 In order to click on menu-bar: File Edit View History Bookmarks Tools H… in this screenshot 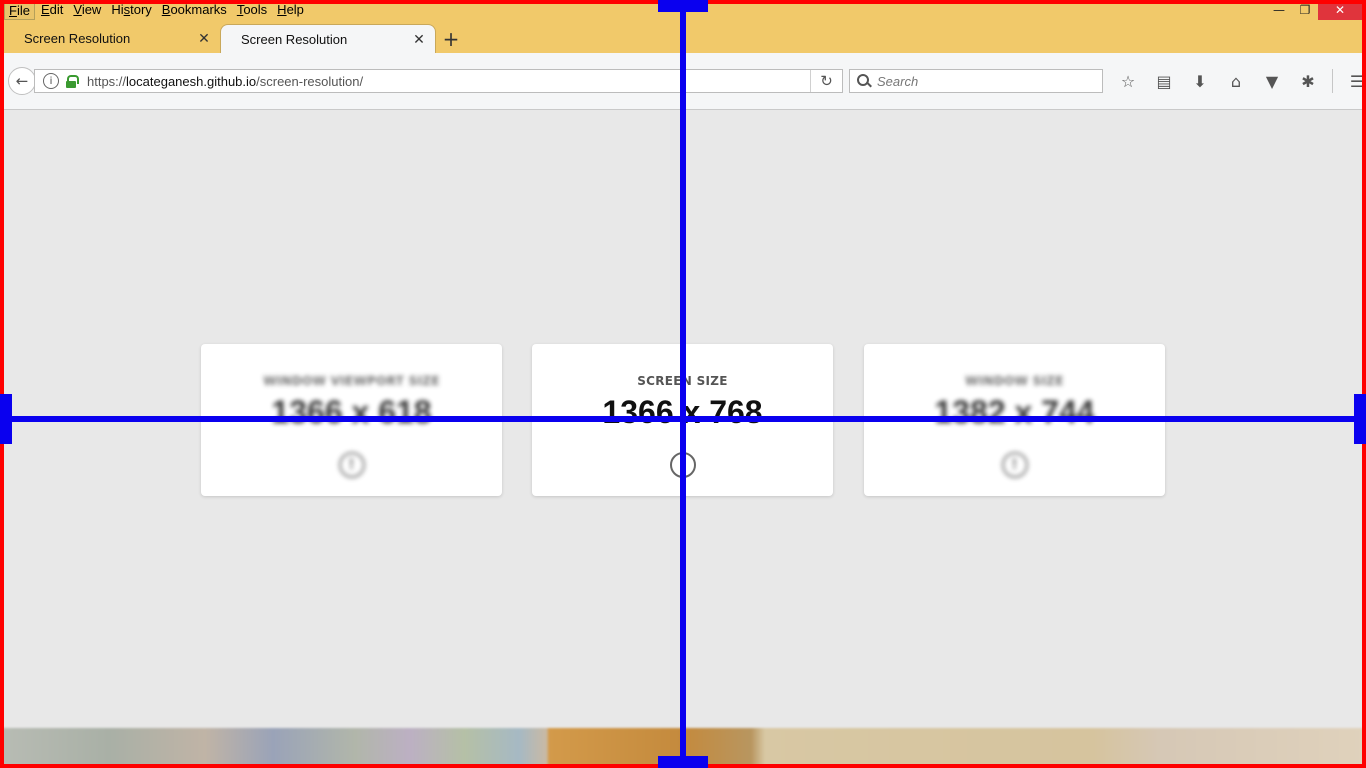, I will do `click(157, 10)`.